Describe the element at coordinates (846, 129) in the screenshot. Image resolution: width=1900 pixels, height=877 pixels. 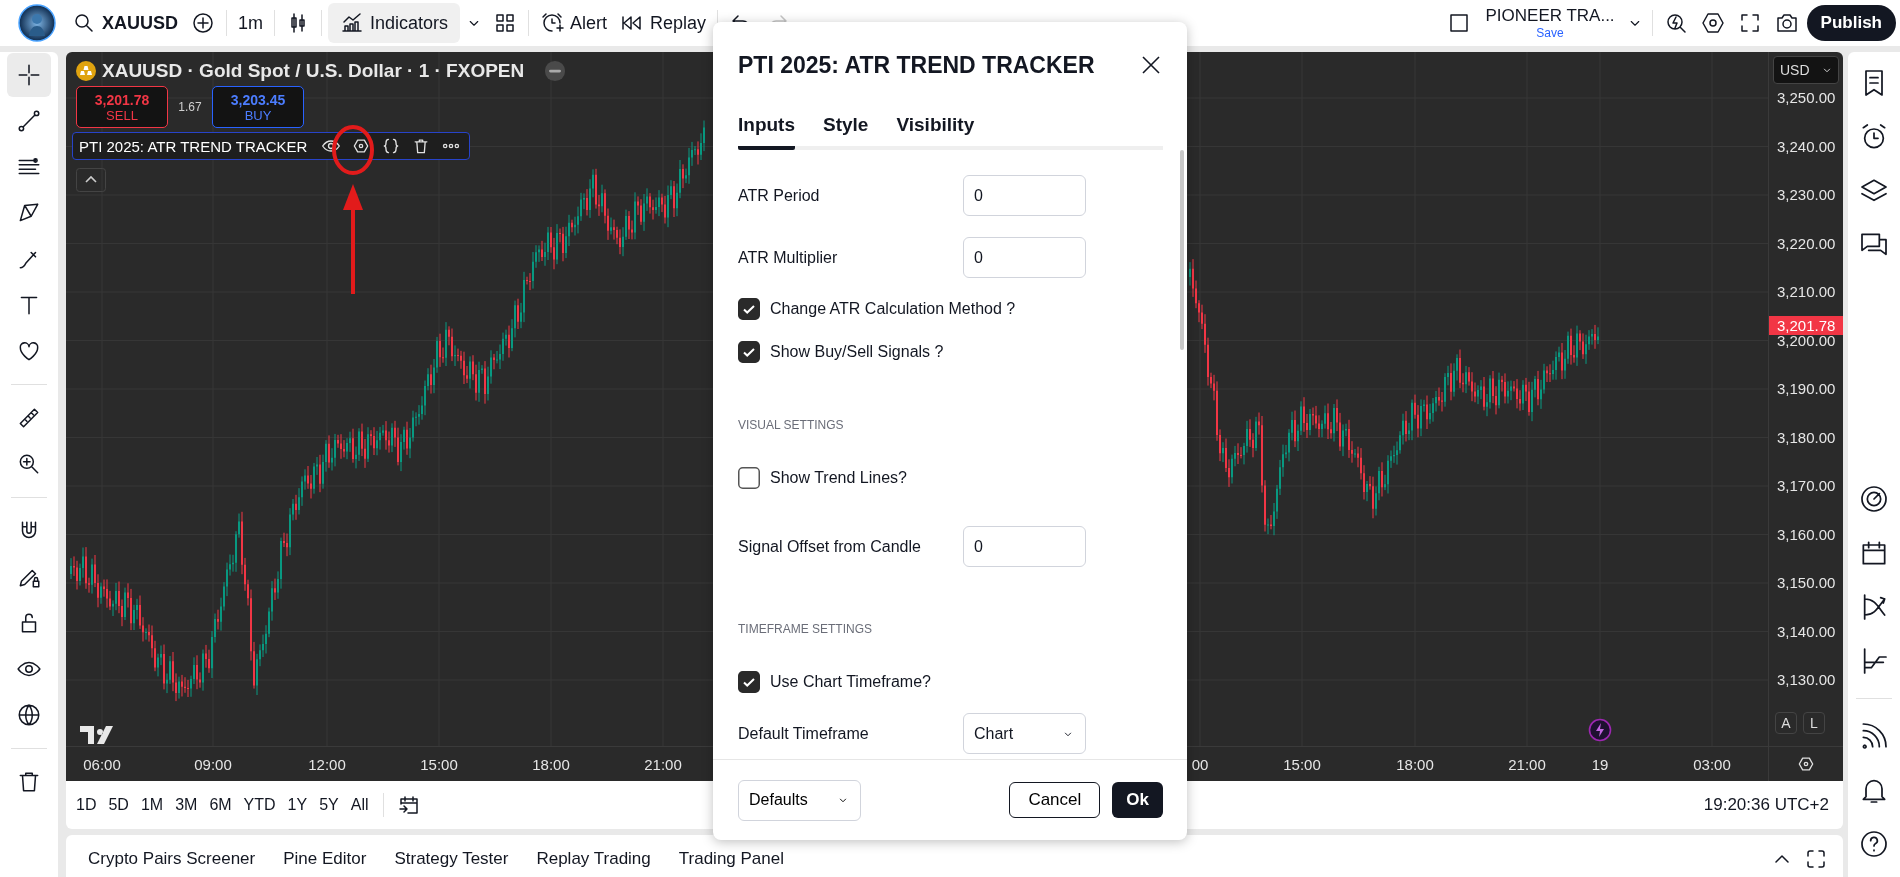
I see `dialog-tab: Style` at that location.